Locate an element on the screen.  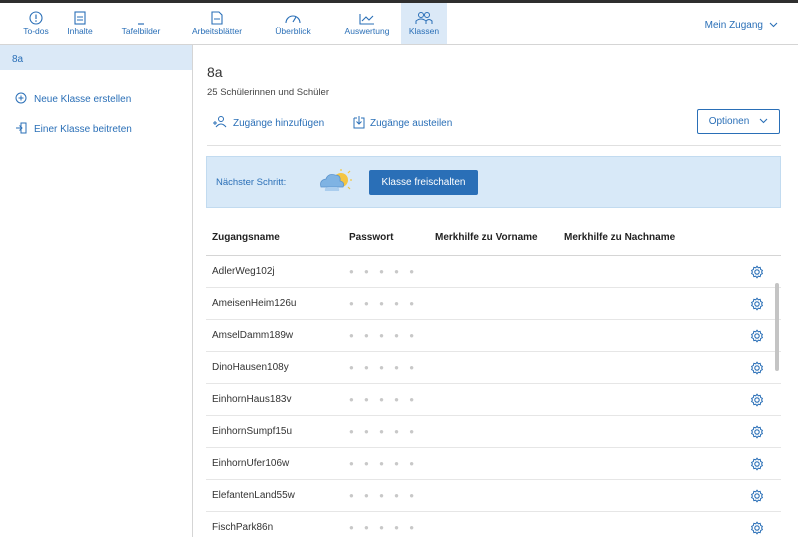
nav-ueberblick: Überblick is located at coordinates (293, 23).